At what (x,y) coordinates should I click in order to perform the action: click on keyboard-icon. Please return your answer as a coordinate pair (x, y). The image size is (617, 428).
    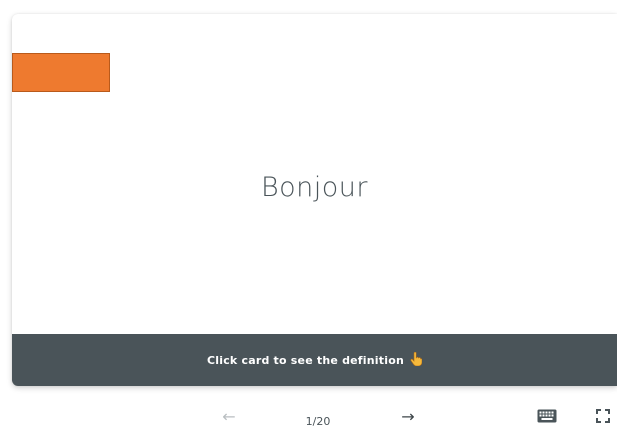
    Looking at the image, I should click on (547, 416).